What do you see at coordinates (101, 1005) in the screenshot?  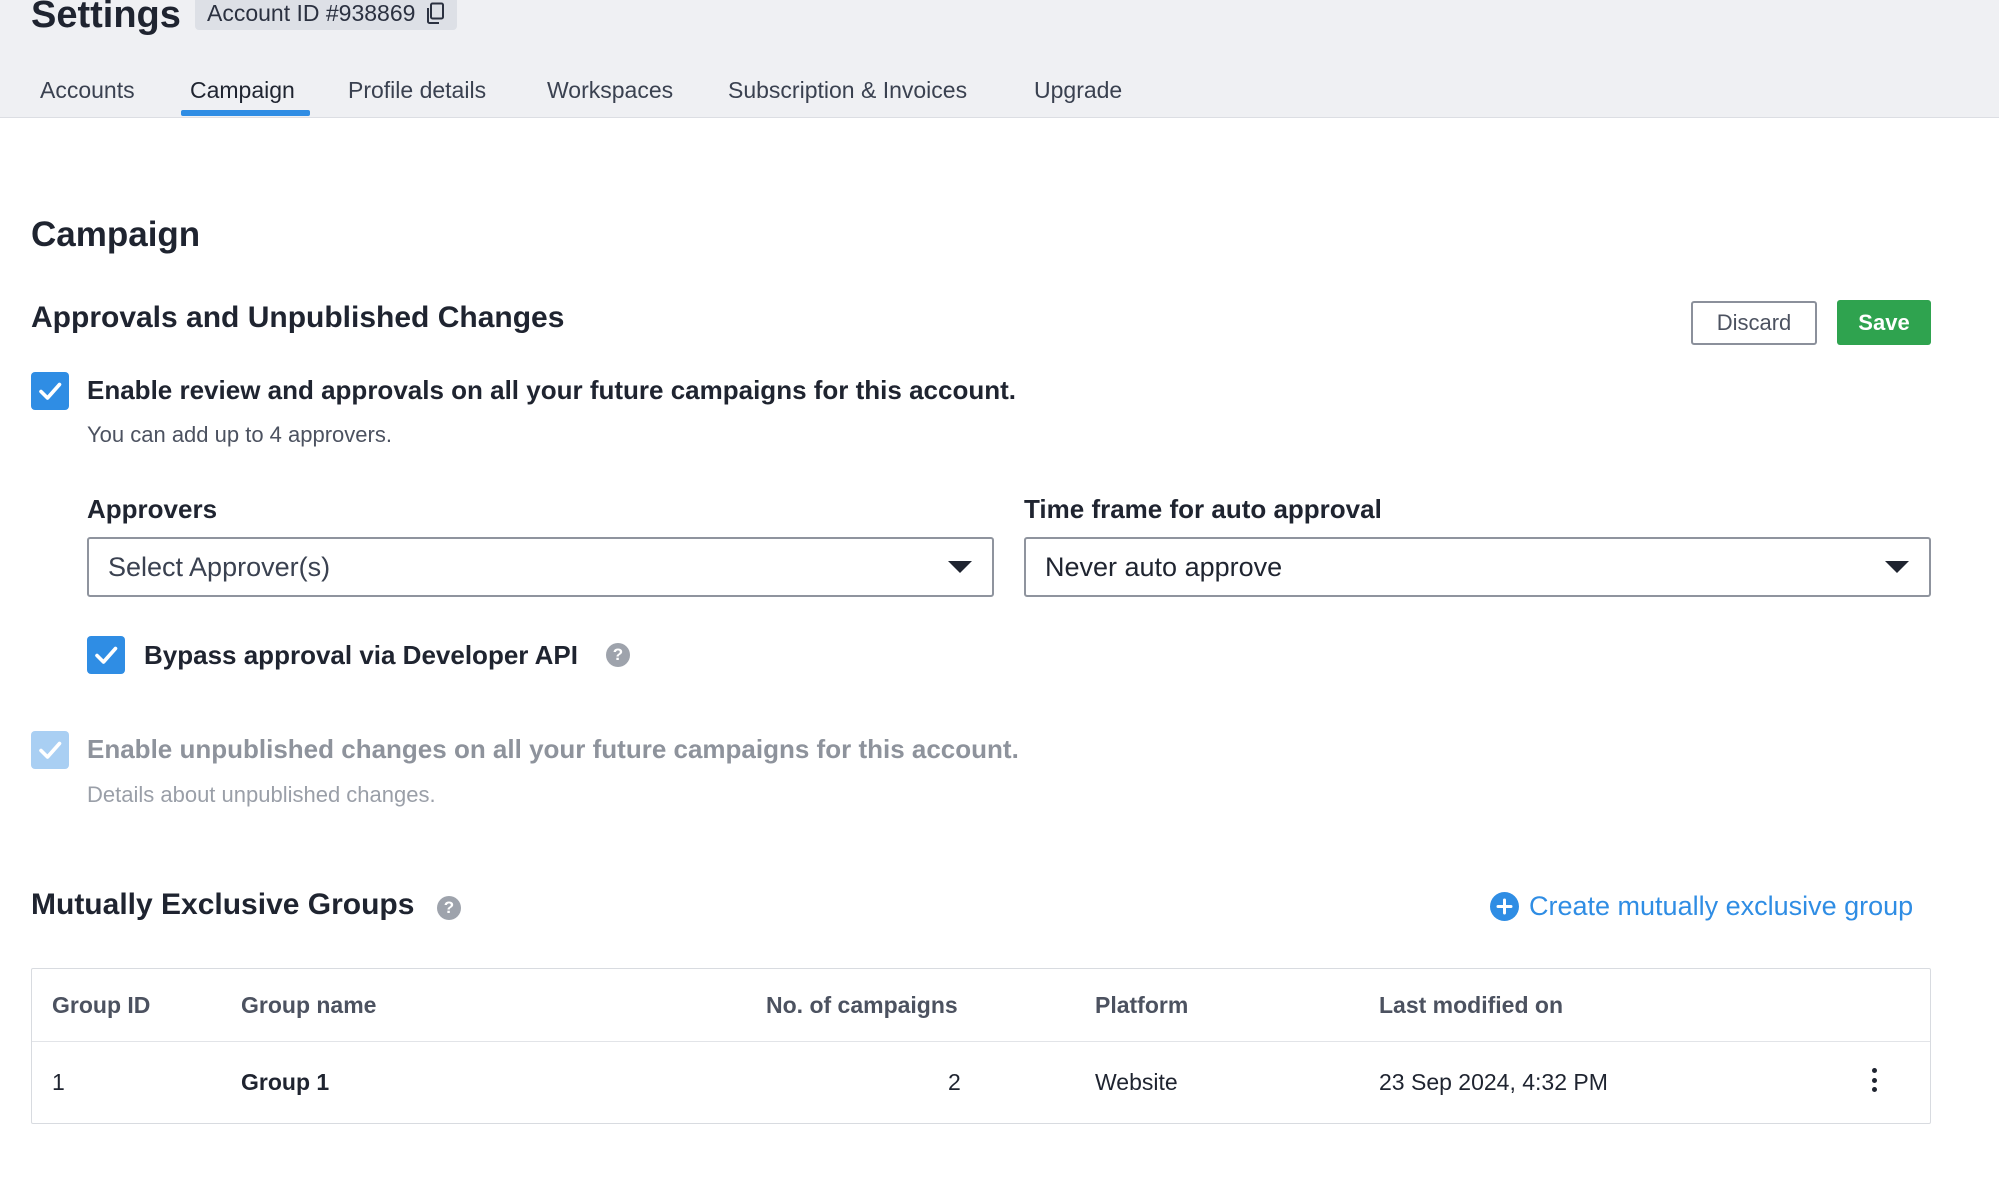 I see `column-header-group-id: Group ID` at bounding box center [101, 1005].